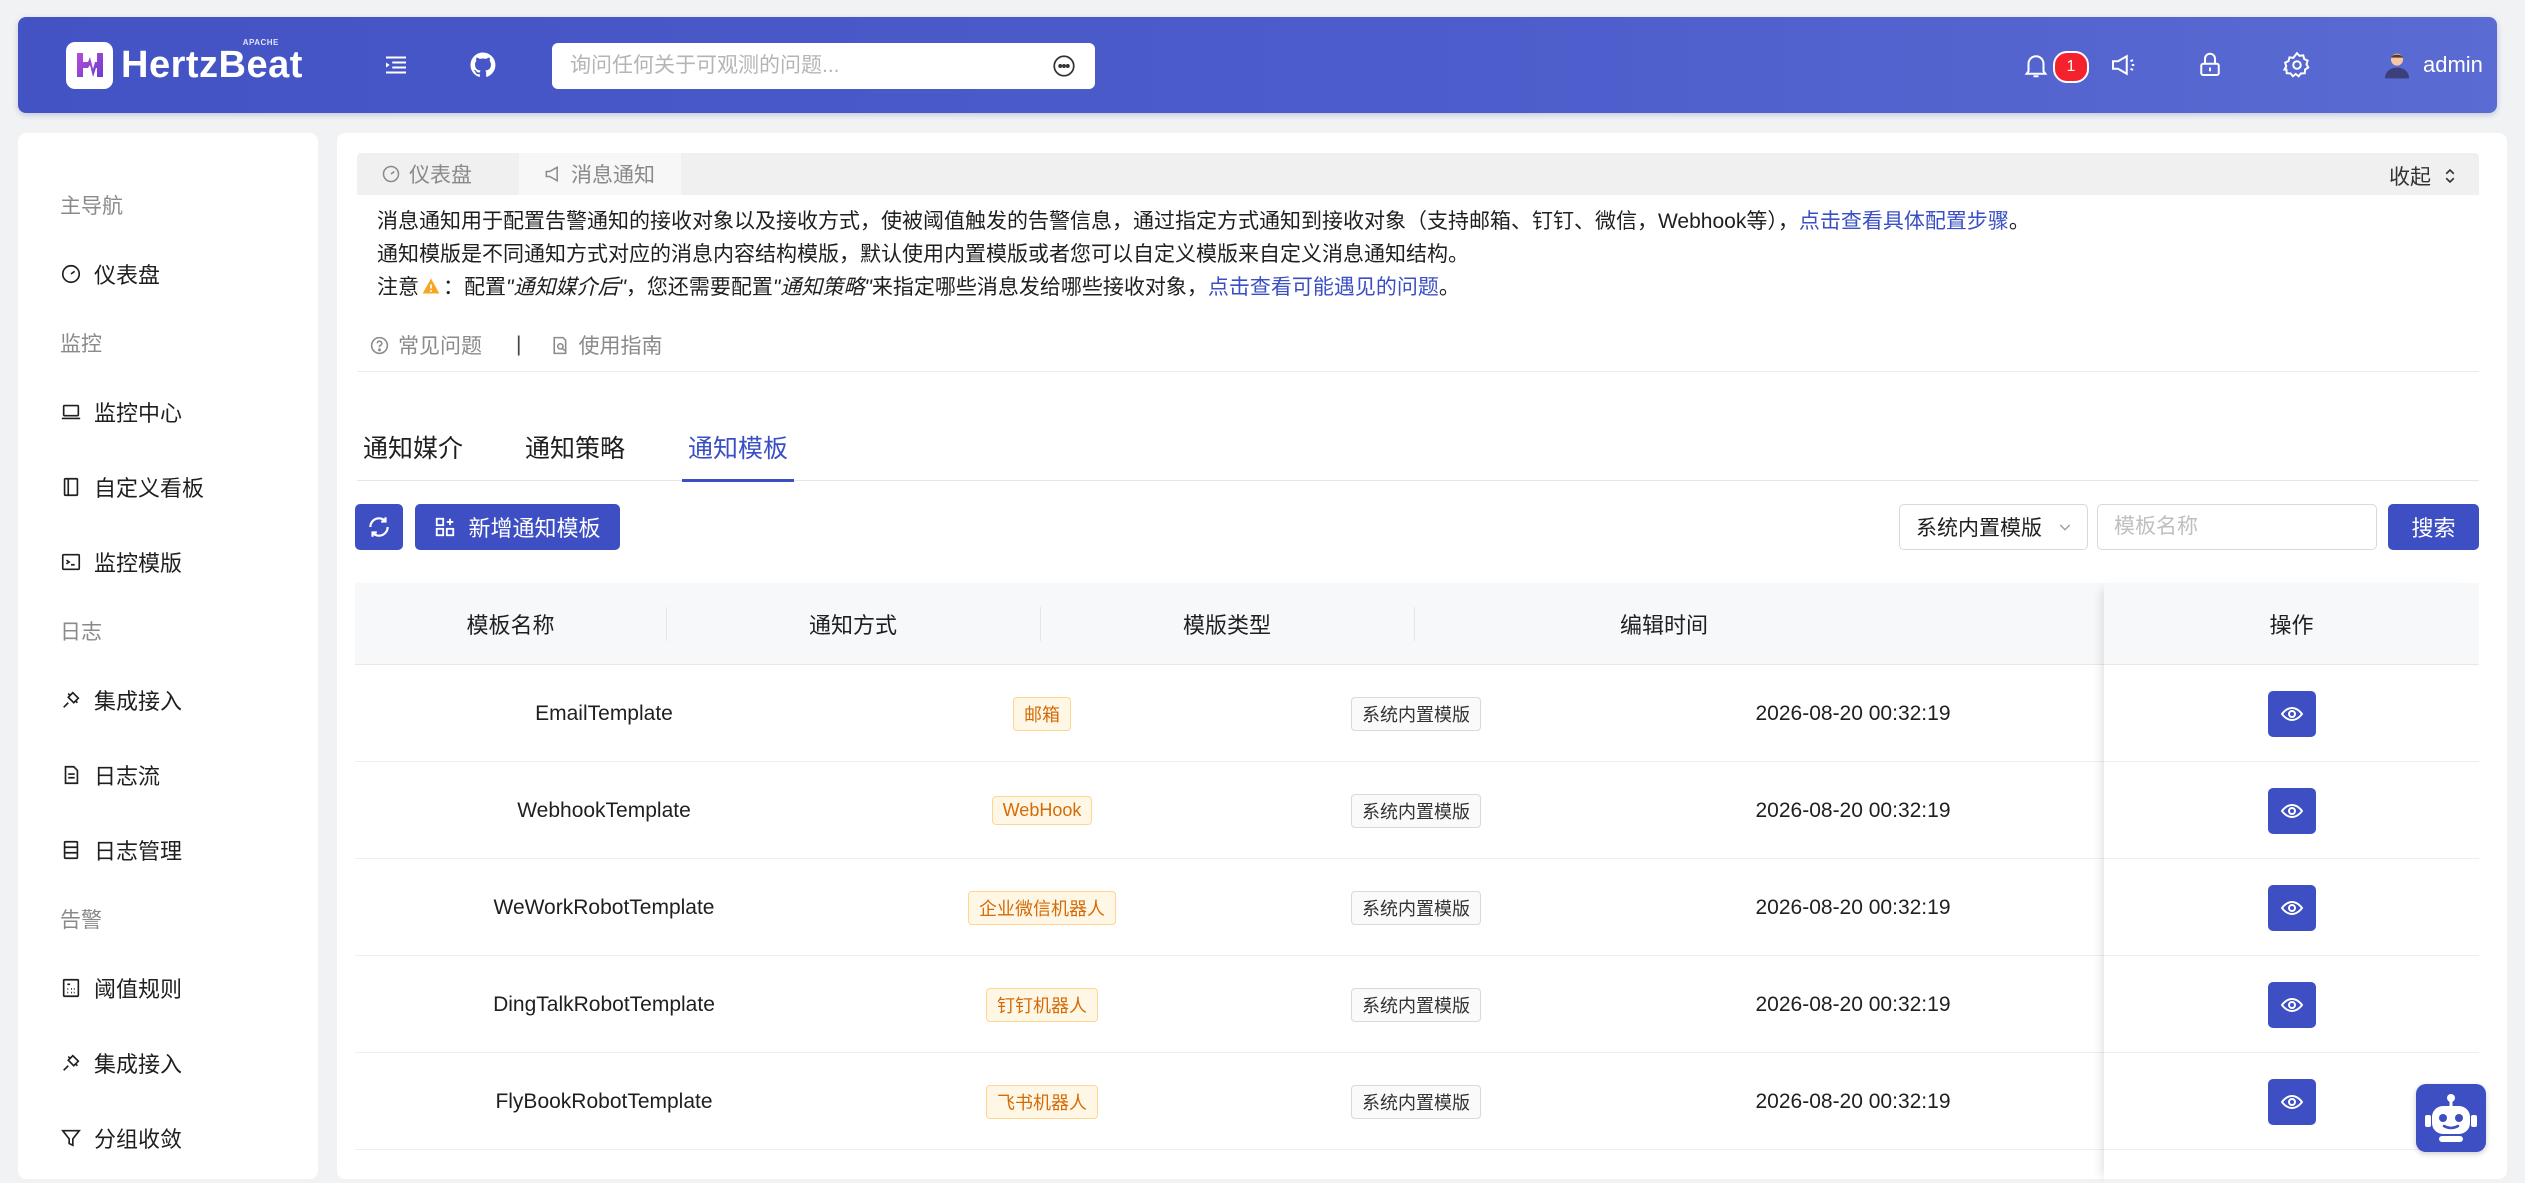 The image size is (2525, 1183). I want to click on settings-gear-icon, so click(2297, 65).